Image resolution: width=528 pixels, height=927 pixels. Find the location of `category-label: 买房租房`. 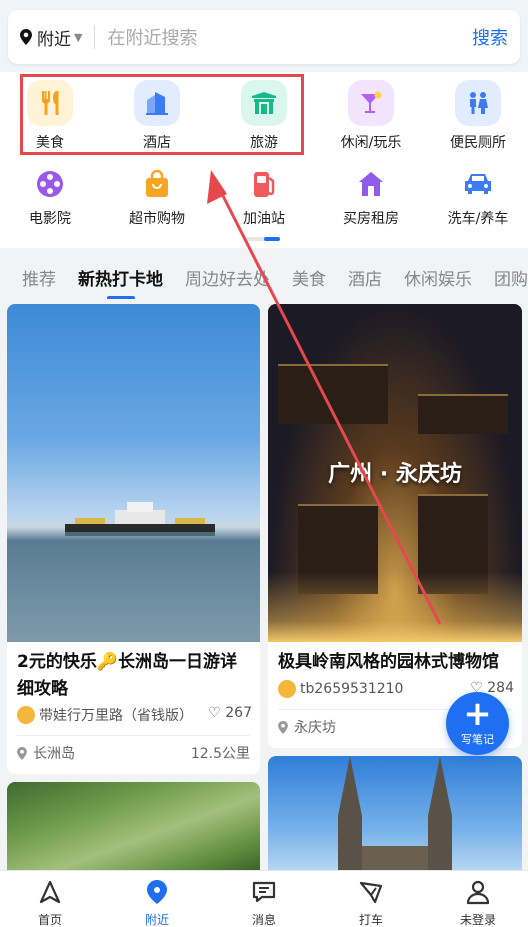

category-label: 买房租房 is located at coordinates (371, 219).